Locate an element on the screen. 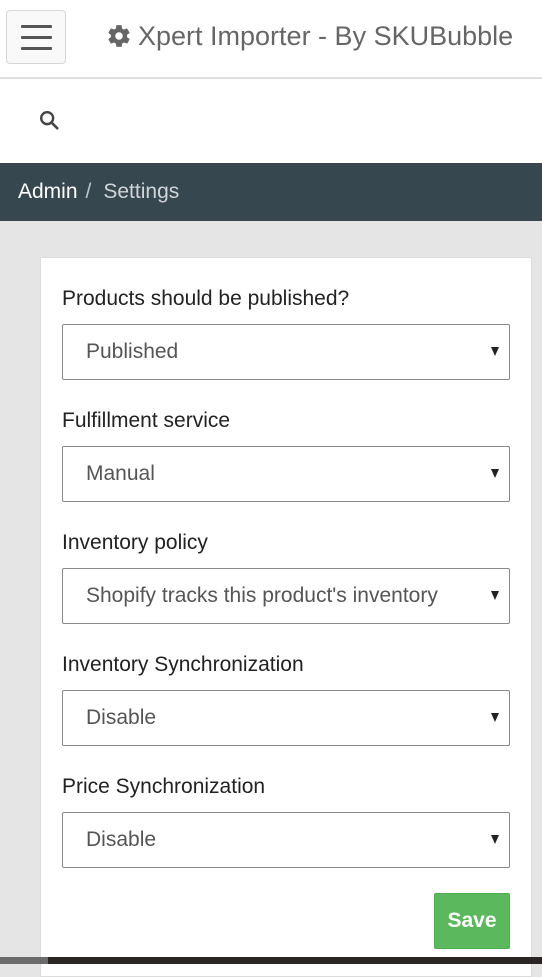  price-sync-label: Price Synchronization is located at coordinates (164, 786).